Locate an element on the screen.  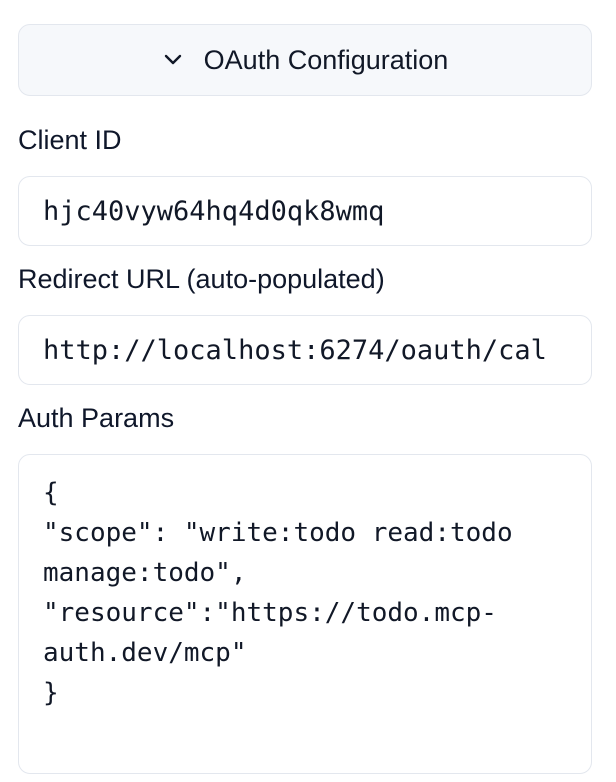
redirect-url-input: http://localhost:6274/oauth/cal is located at coordinates (305, 350).